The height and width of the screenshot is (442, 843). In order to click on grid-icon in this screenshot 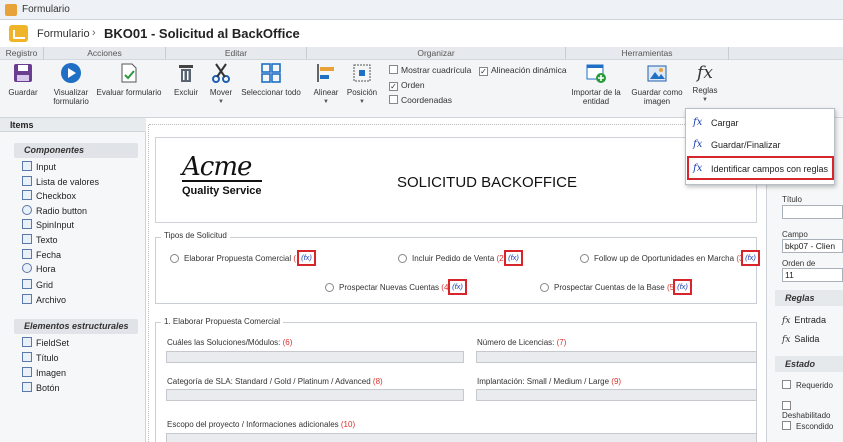, I will do `click(27, 284)`.